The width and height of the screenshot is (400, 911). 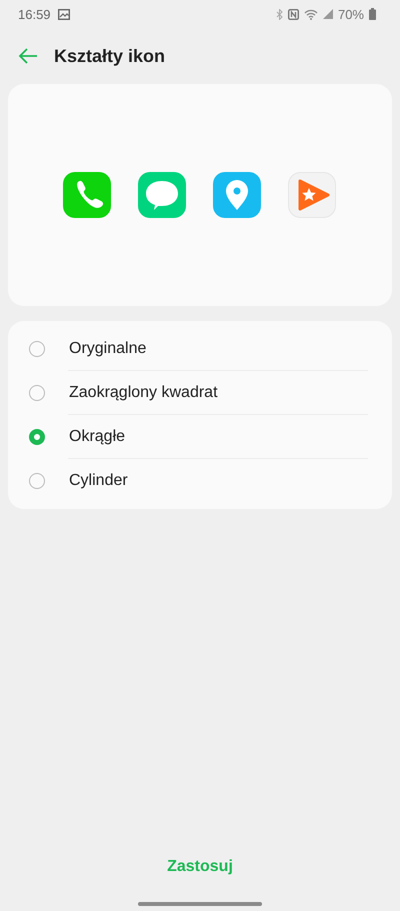 I want to click on option-label: Okrągłe, so click(x=97, y=437).